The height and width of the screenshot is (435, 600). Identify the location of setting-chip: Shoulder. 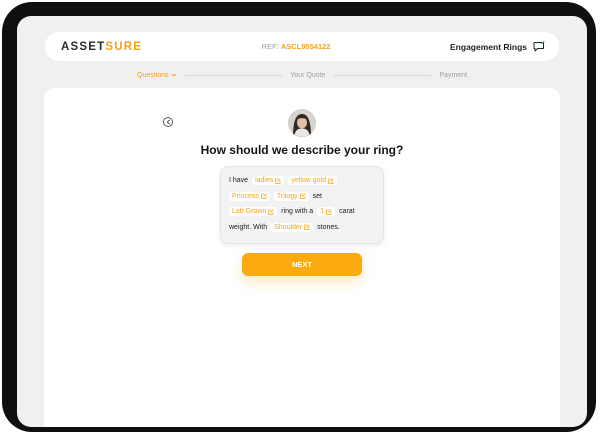
(292, 227).